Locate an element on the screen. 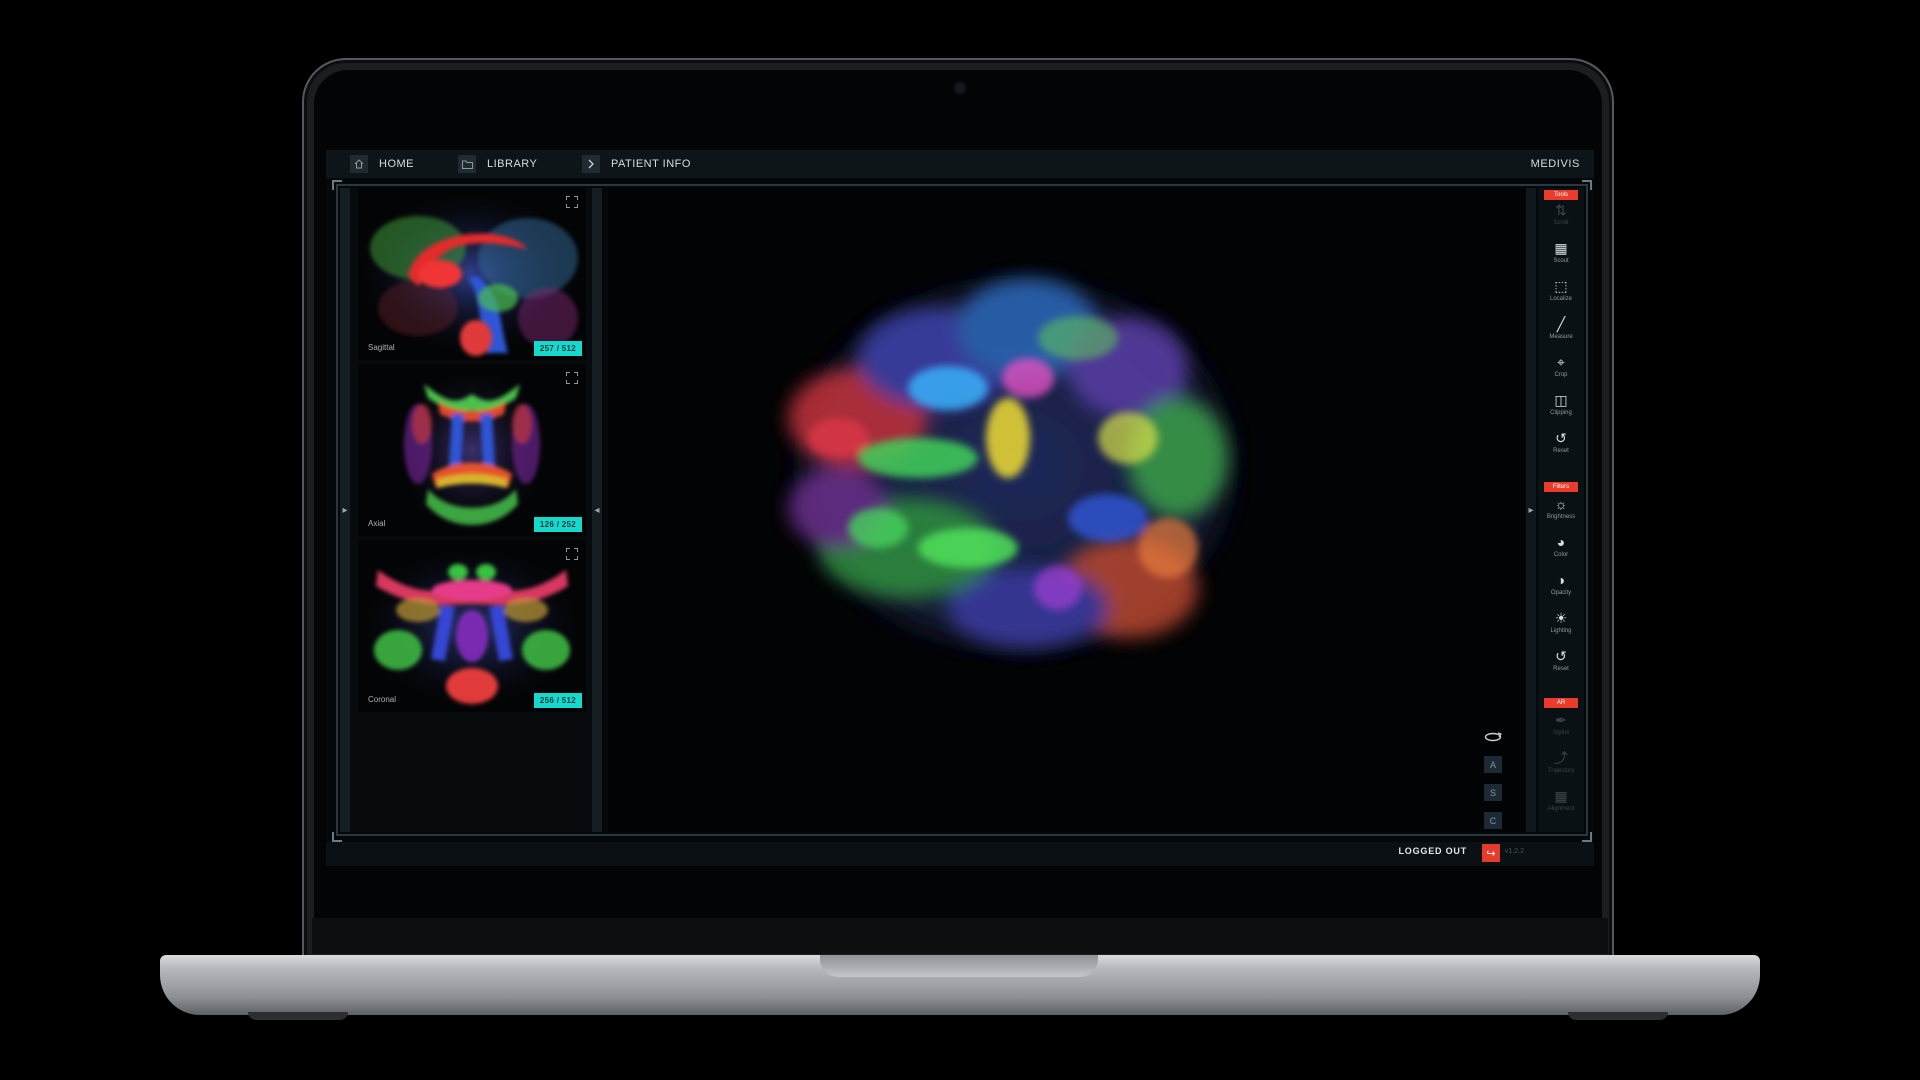  filter-reset: ↺ Reset is located at coordinates (1561, 664).